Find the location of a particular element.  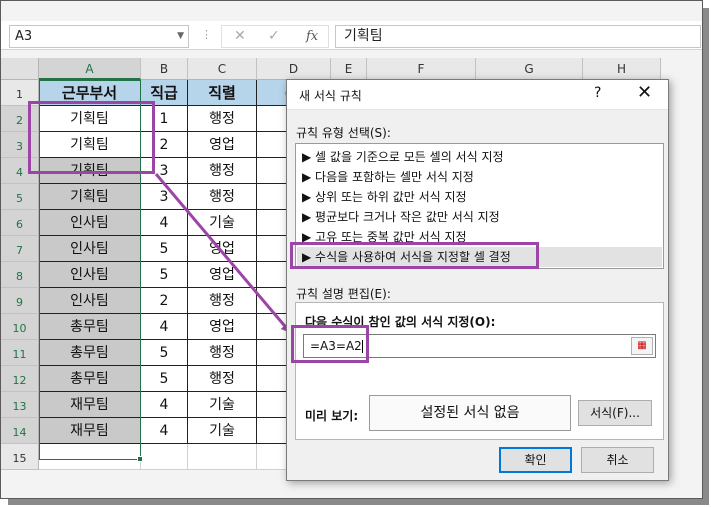

chevron-down-icon: ▼ is located at coordinates (180, 36).